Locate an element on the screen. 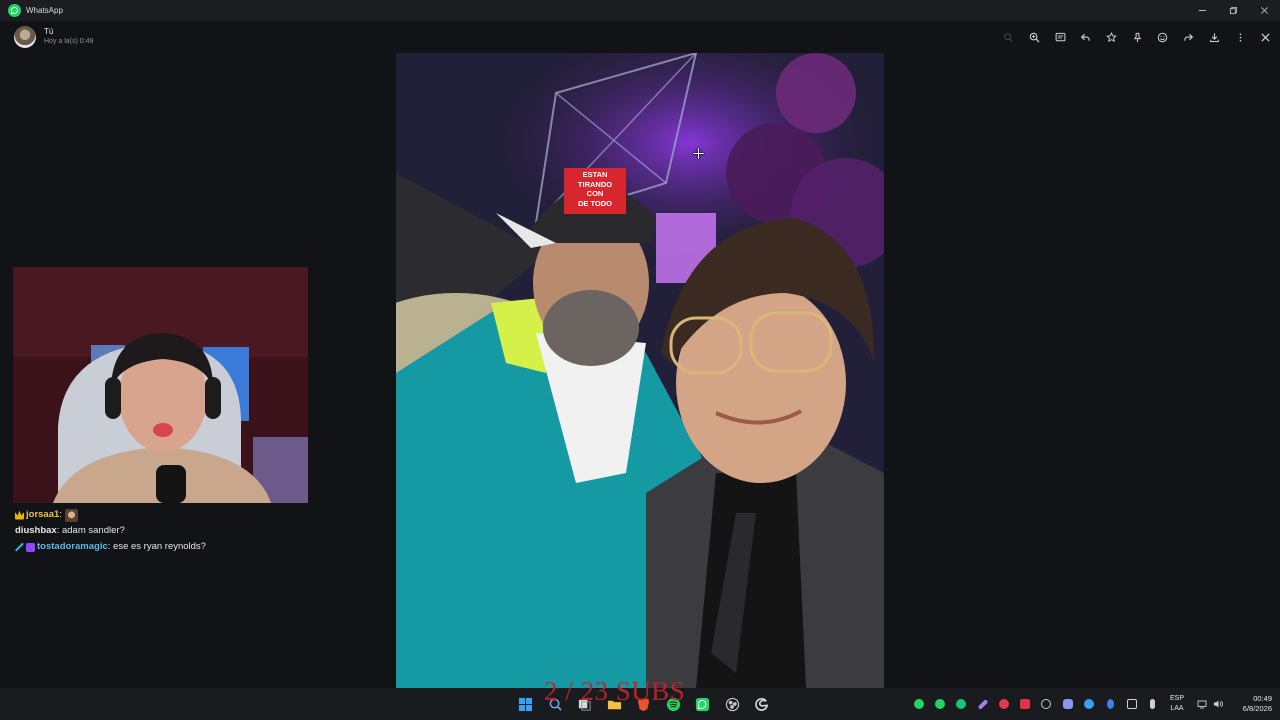 This screenshot has width=1280, height=720. webcam-illustration is located at coordinates (160, 385).